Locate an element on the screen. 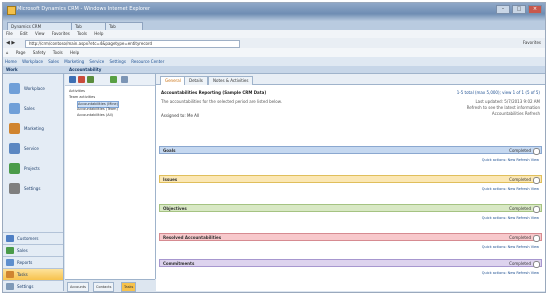 This screenshot has height=295, width=549. last-updated-text: Last updated: 5/7/2013 9:02 AM is located at coordinates (507, 101).